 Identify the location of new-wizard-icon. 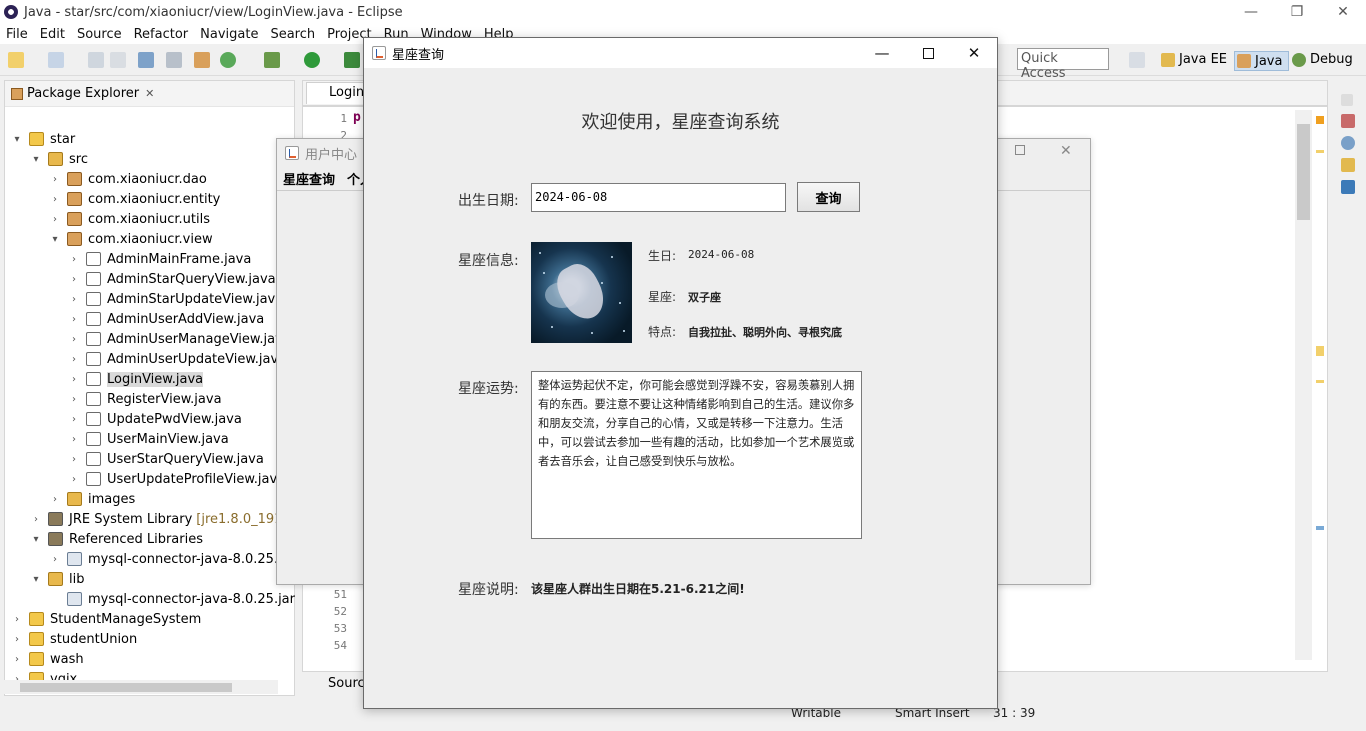
(56, 60).